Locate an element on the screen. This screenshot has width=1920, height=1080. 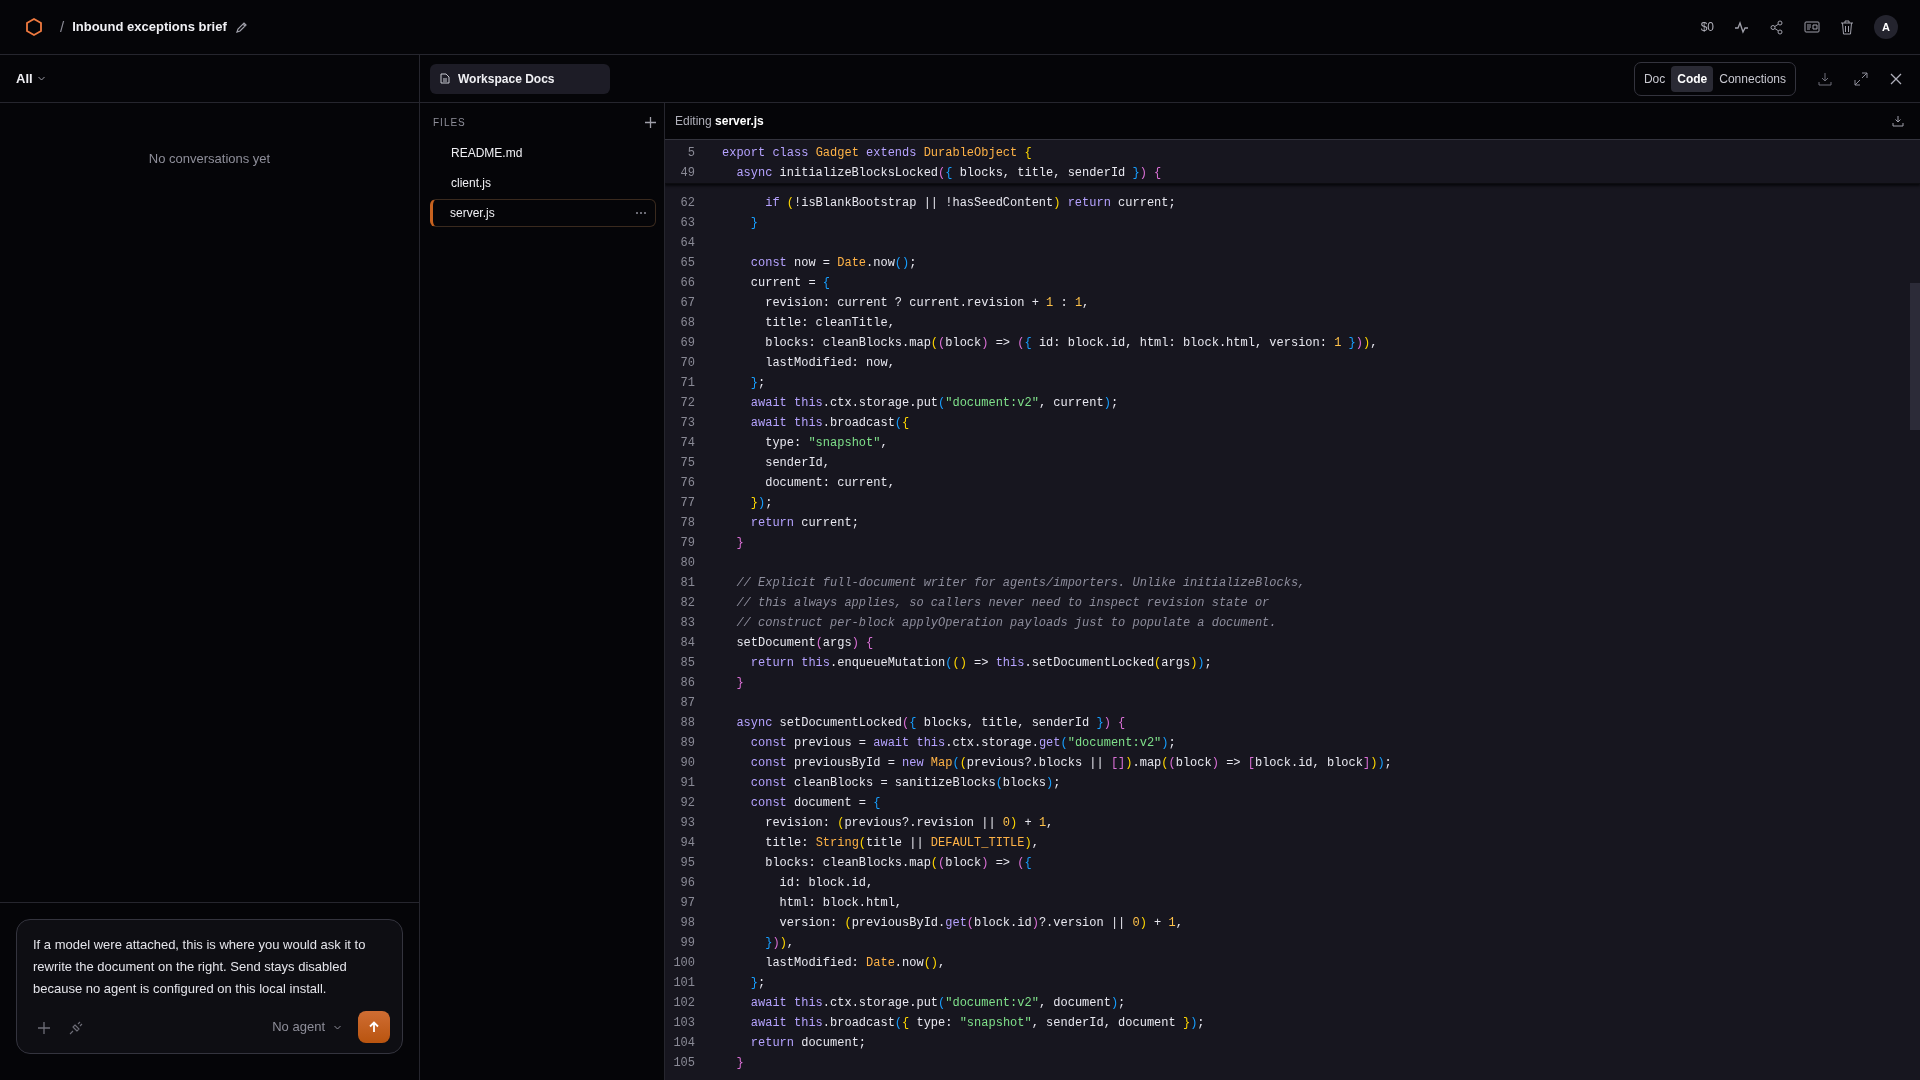
line-number: 86 is located at coordinates (687, 683).